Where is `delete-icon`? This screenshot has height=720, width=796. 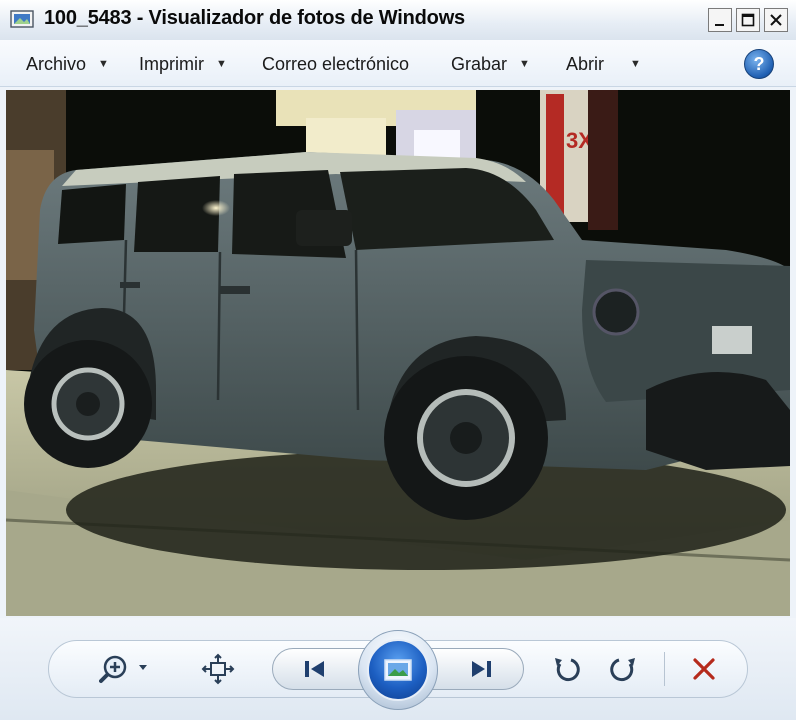 delete-icon is located at coordinates (704, 669).